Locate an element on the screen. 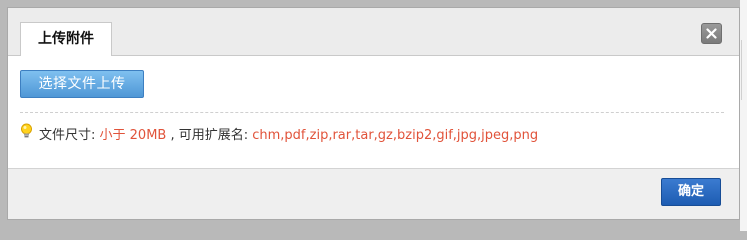 This screenshot has width=747, height=240. close-icon is located at coordinates (711, 33).